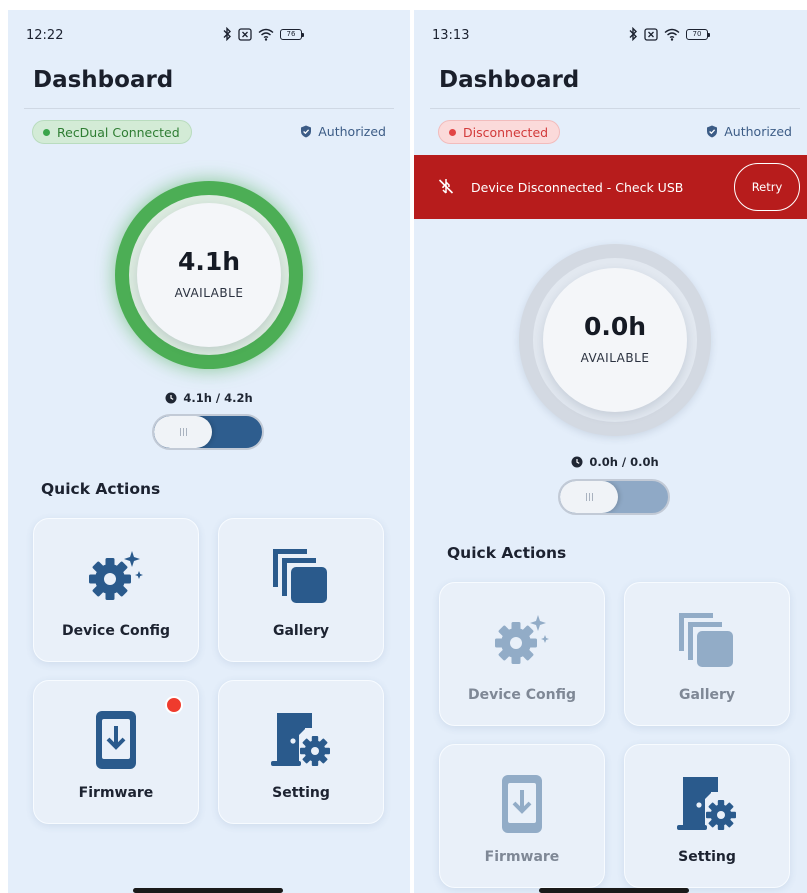  I want to click on gauge-value: 0.0h, so click(615, 326).